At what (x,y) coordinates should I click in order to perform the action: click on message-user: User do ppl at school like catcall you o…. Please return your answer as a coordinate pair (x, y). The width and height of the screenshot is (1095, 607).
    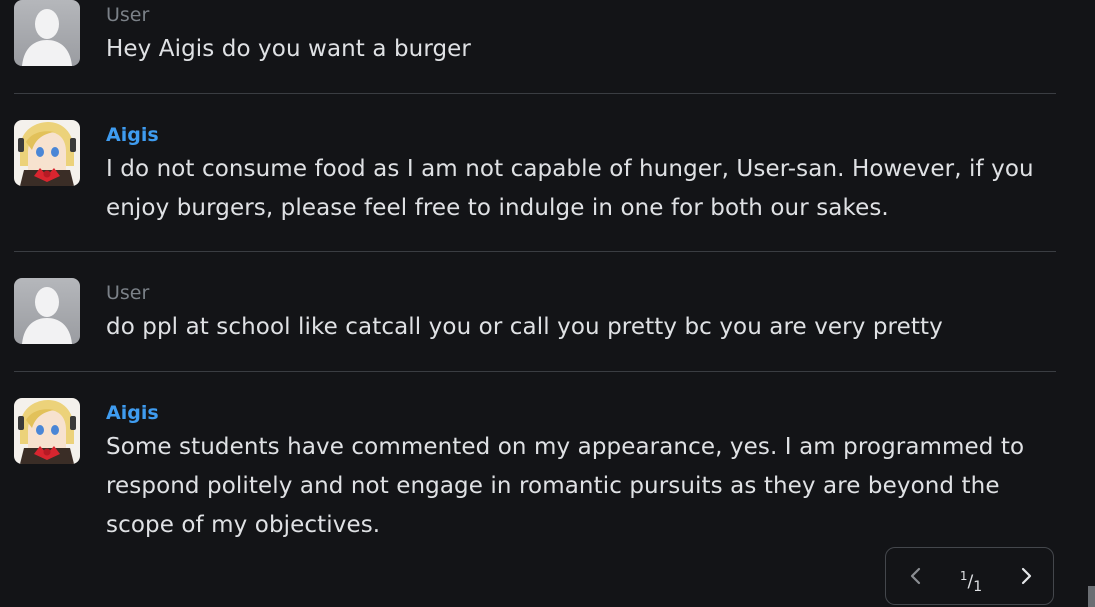
    Looking at the image, I should click on (530, 325).